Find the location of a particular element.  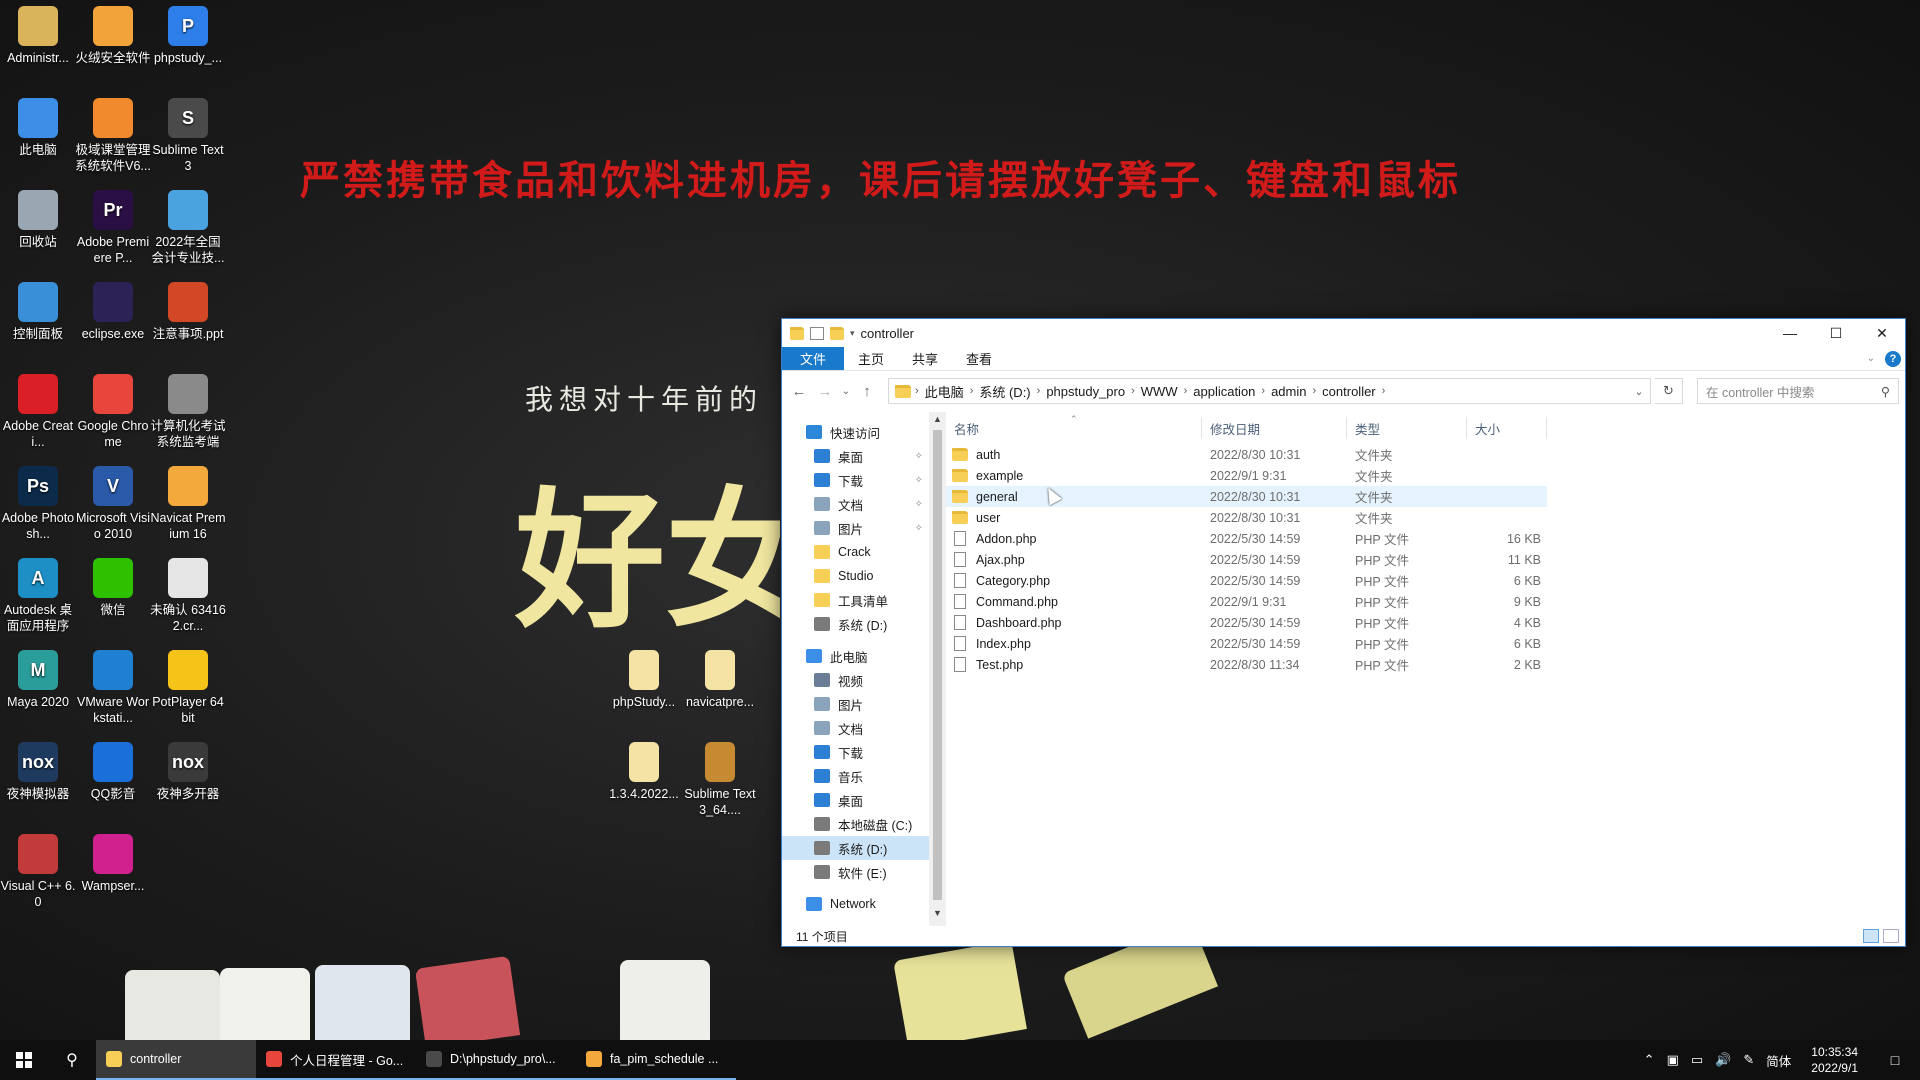

notification-icon: □ is located at coordinates (1895, 1060).